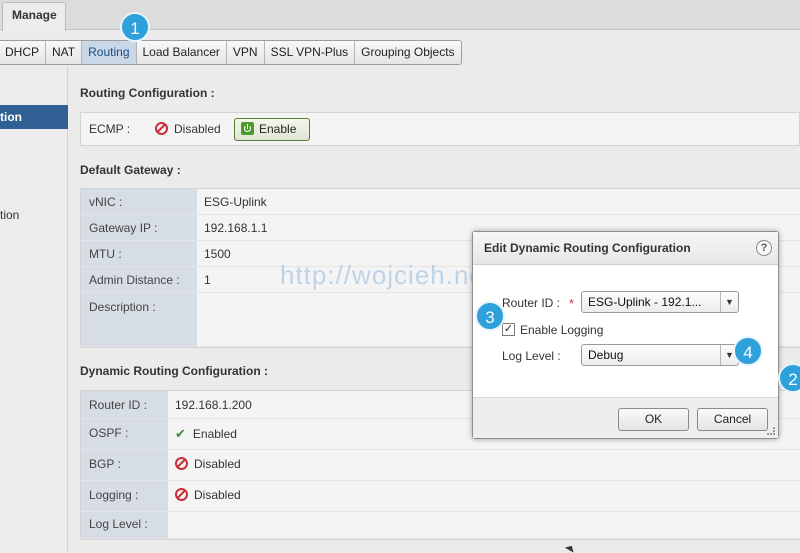 The width and height of the screenshot is (800, 553). What do you see at coordinates (498, 202) in the screenshot?
I see `vnic-value: ESG-Uplink` at bounding box center [498, 202].